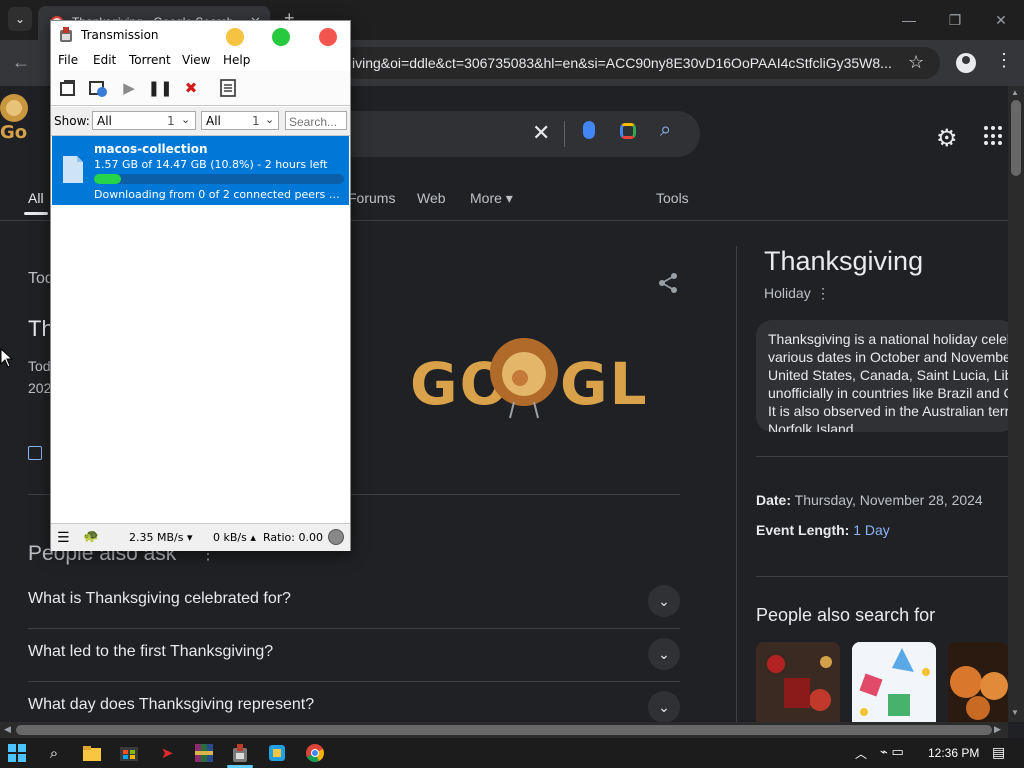 This screenshot has height=768, width=1024. What do you see at coordinates (1016, 404) in the screenshot?
I see `vertical-scrollbar: ▲ ▼` at bounding box center [1016, 404].